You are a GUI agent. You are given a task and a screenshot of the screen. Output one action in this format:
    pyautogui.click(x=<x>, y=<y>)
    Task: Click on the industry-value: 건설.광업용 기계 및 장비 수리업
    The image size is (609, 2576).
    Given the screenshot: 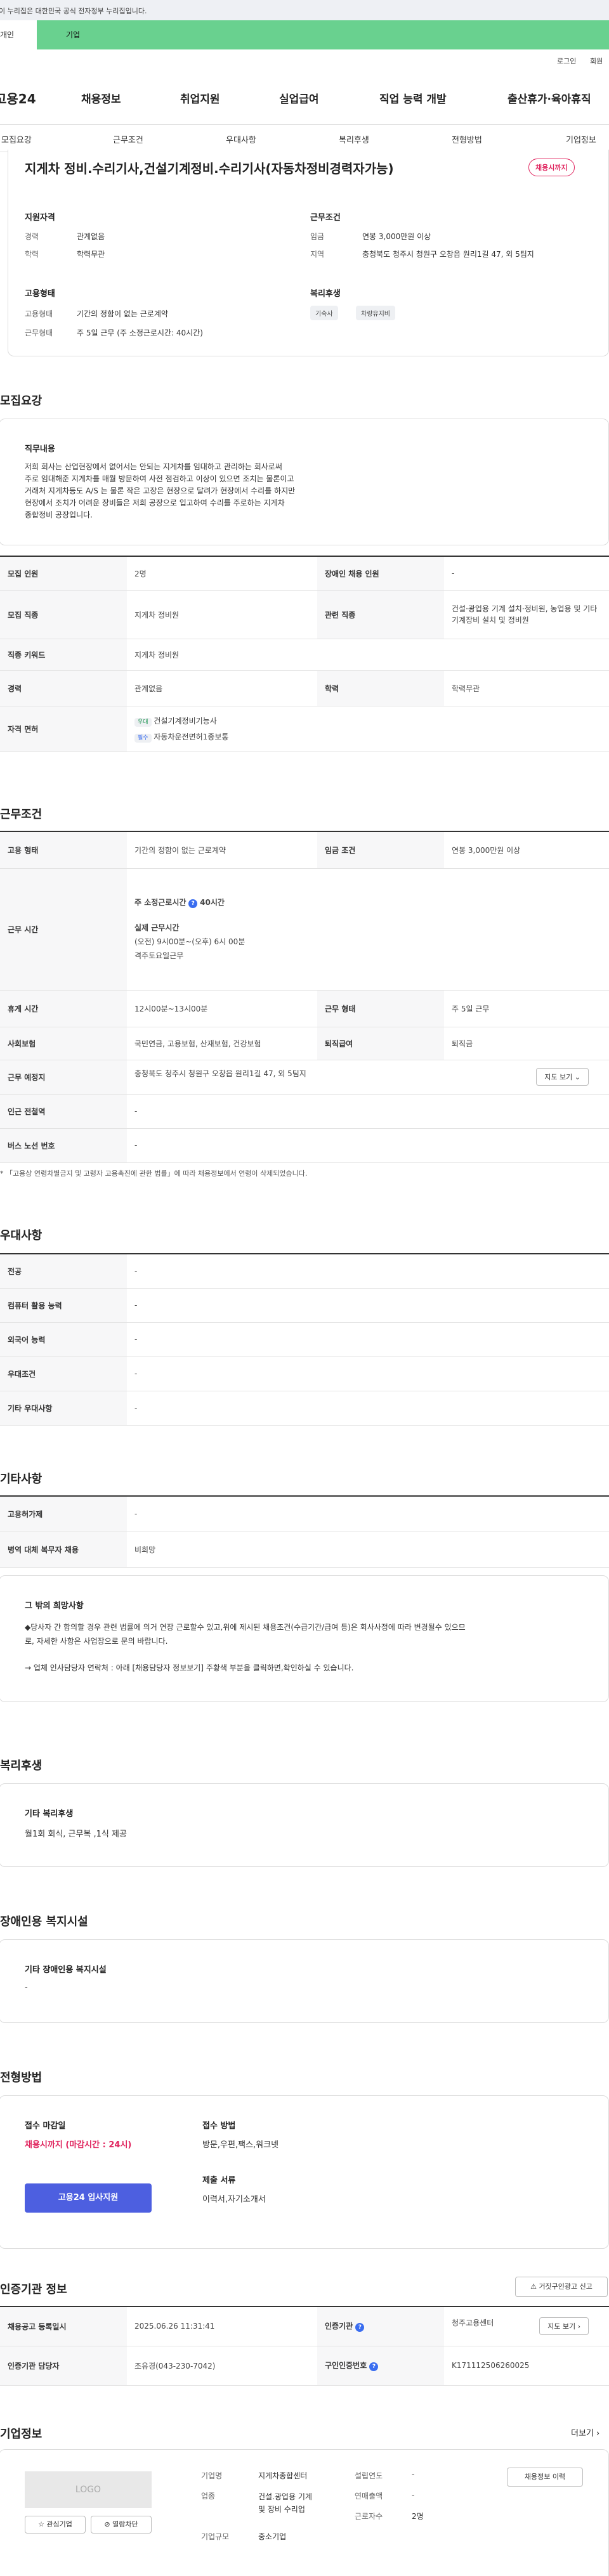 What is the action you would take?
    pyautogui.click(x=285, y=2503)
    